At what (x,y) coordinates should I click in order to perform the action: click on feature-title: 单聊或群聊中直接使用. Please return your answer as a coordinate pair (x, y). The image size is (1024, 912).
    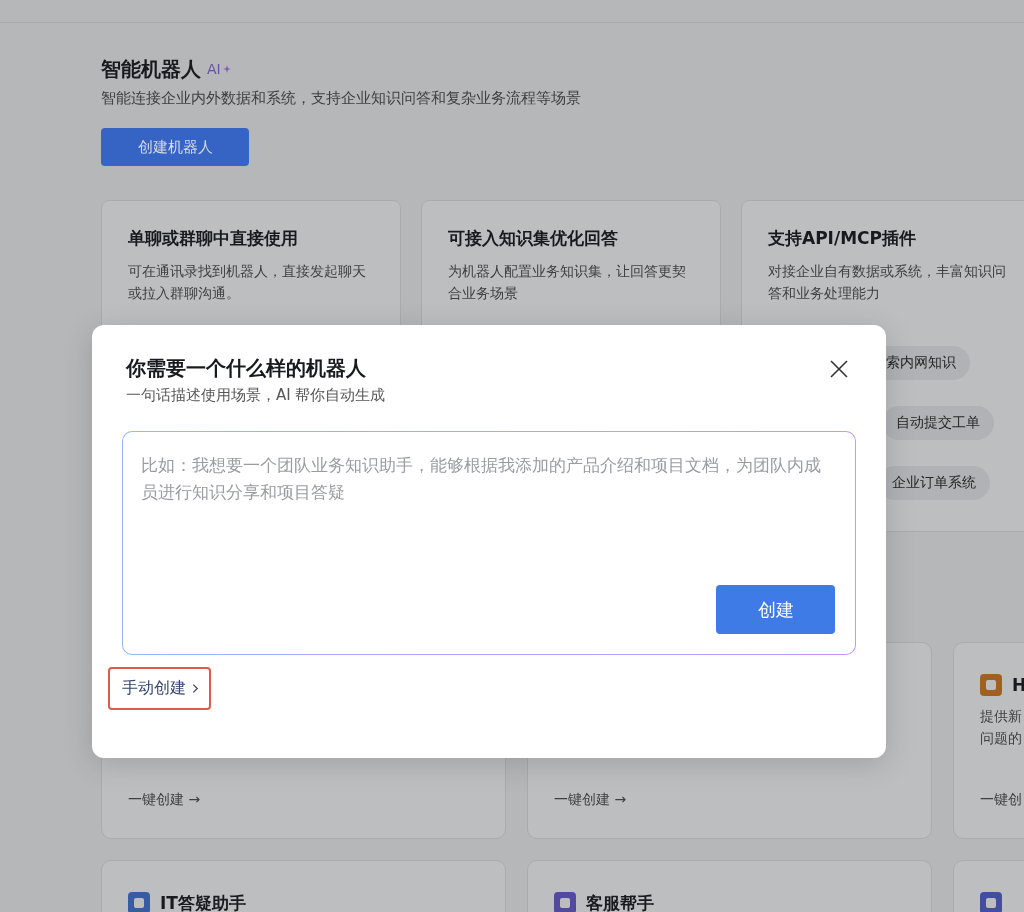
    Looking at the image, I should click on (213, 238).